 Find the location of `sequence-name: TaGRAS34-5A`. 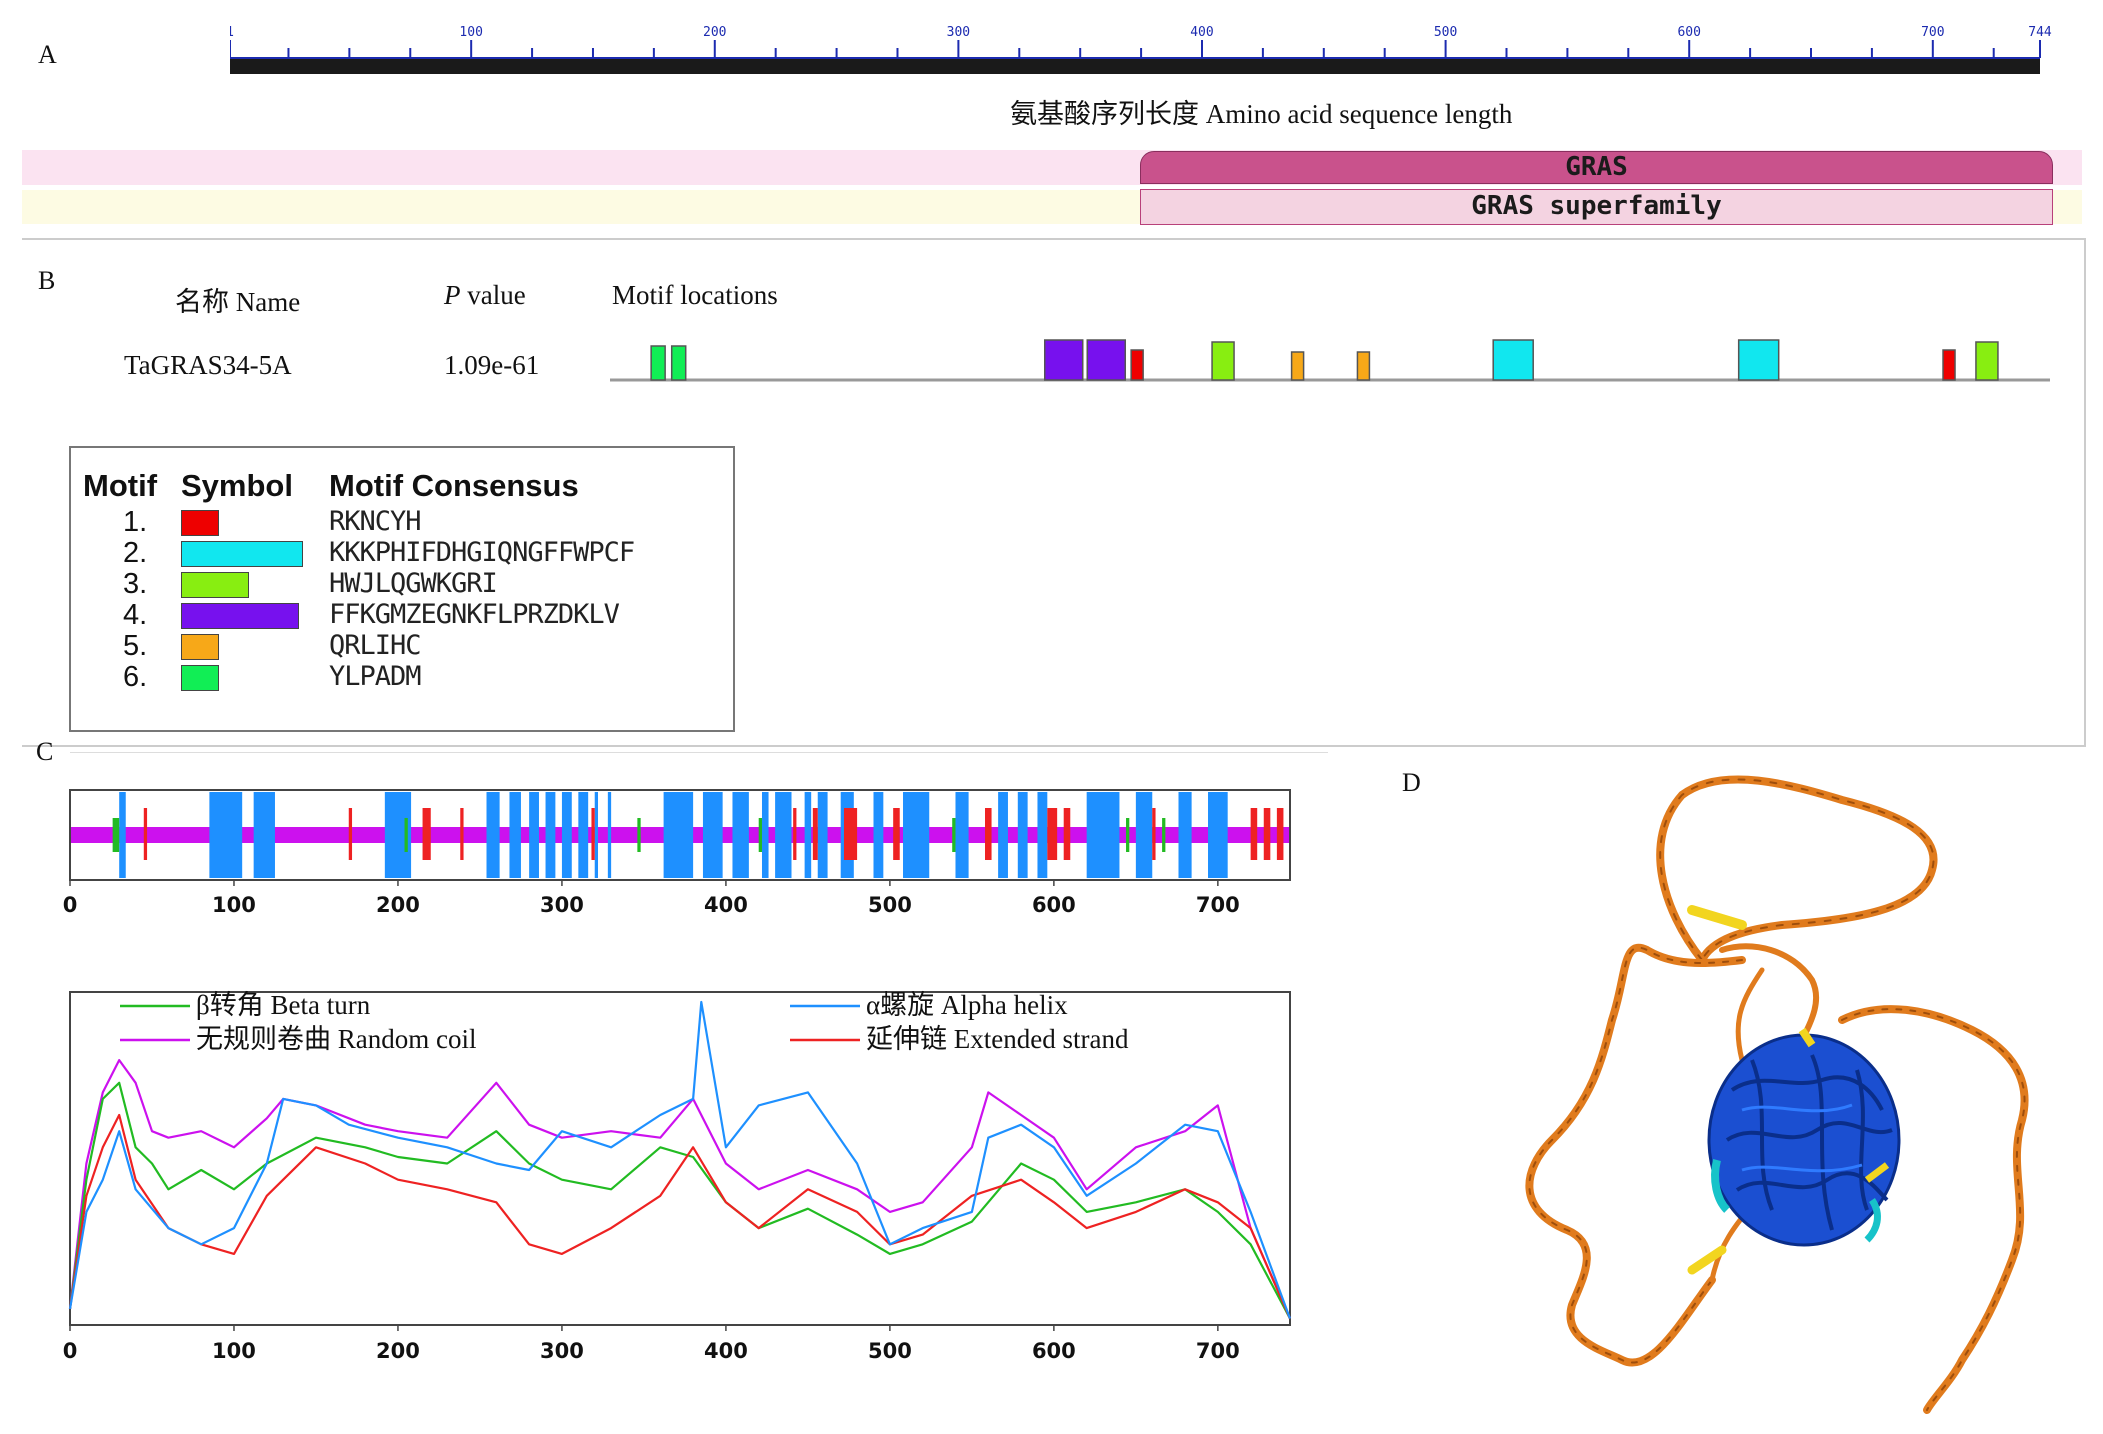

sequence-name: TaGRAS34-5A is located at coordinates (208, 365).